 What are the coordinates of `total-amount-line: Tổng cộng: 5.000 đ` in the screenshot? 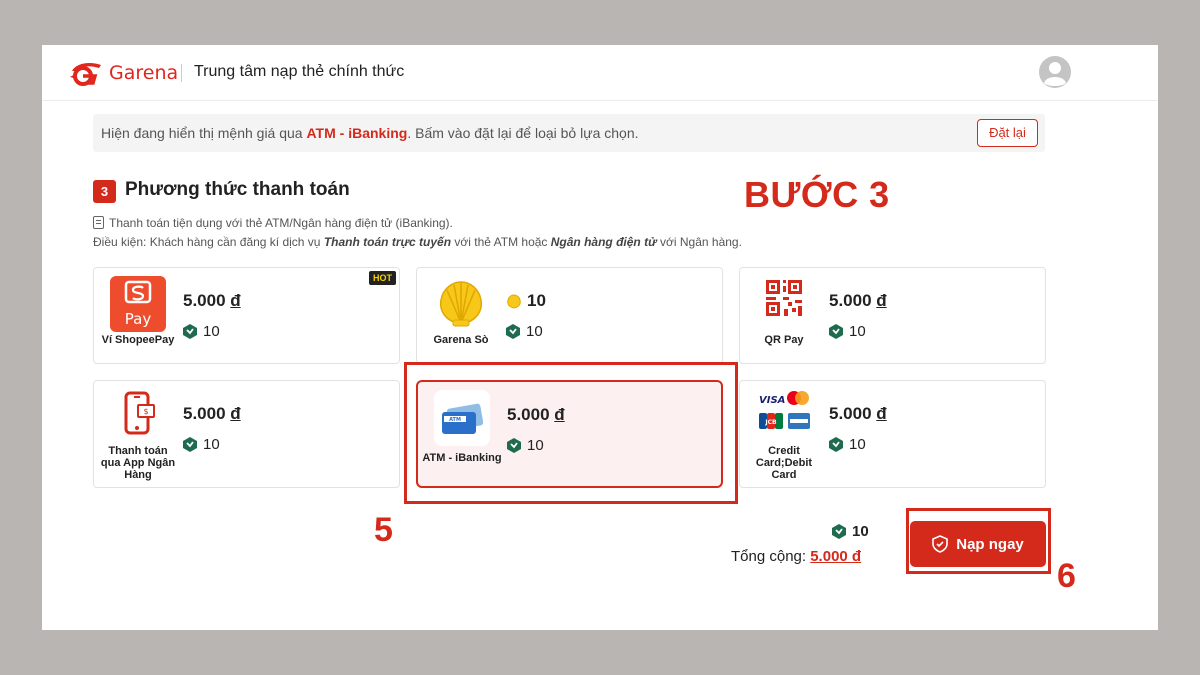 It's located at (796, 556).